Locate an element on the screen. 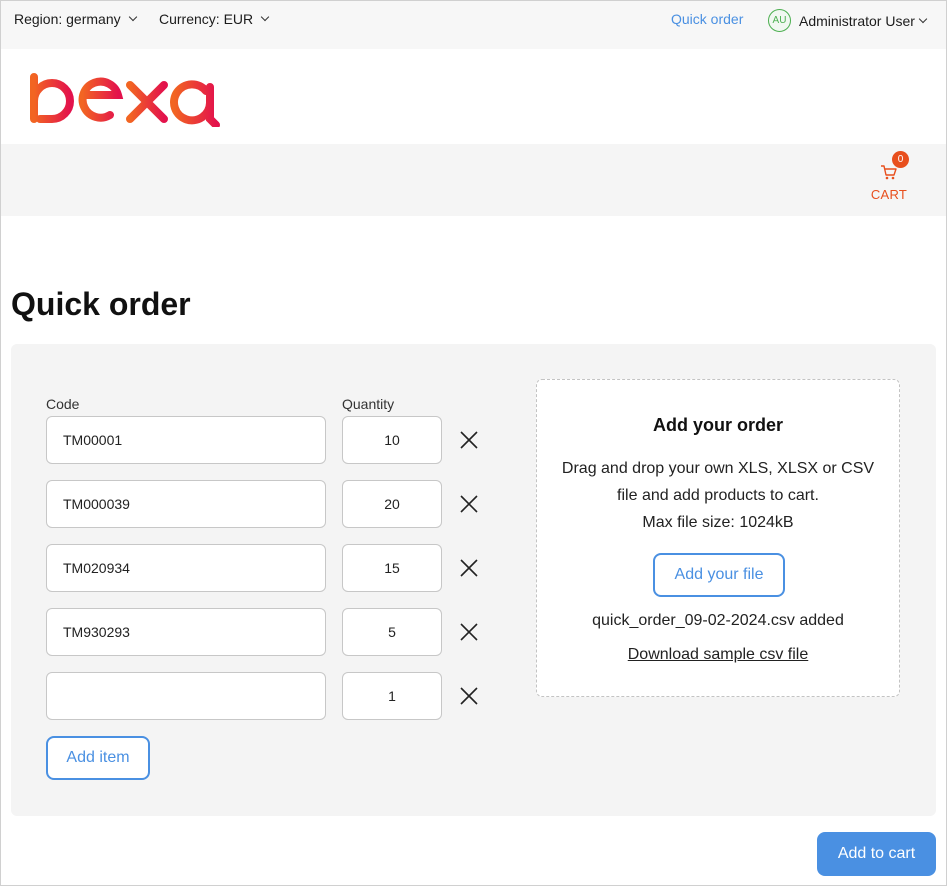 The width and height of the screenshot is (947, 886). code-column-label: Code is located at coordinates (63, 404).